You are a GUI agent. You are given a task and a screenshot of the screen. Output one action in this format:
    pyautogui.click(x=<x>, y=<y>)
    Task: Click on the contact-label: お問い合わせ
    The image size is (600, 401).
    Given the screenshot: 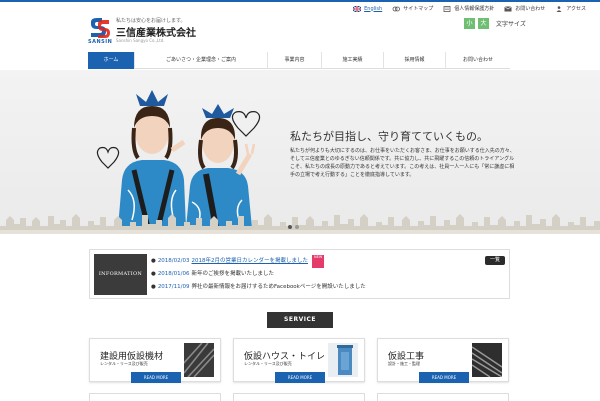 What is the action you would take?
    pyautogui.click(x=530, y=9)
    